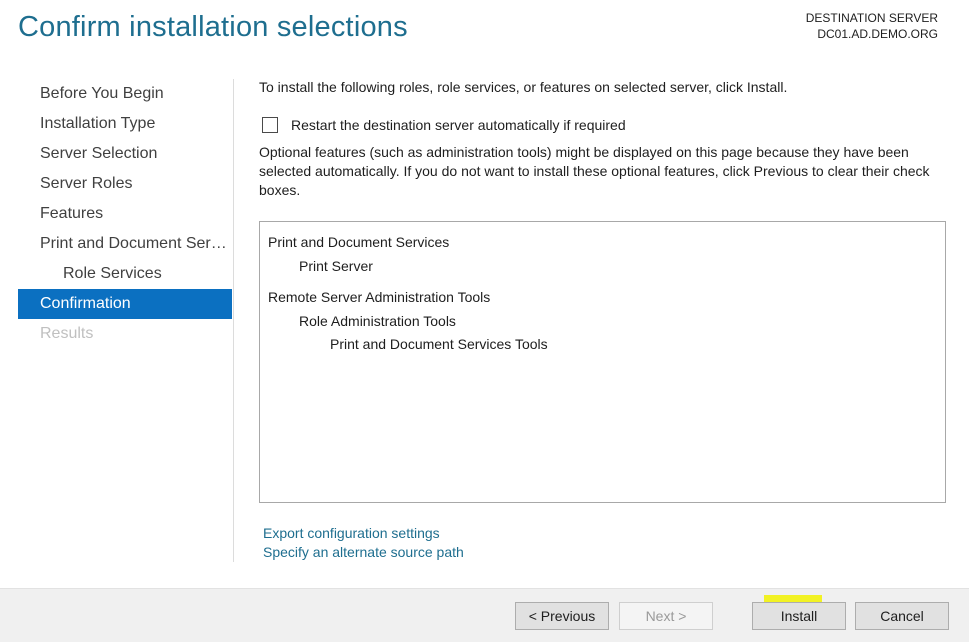  Describe the element at coordinates (125, 304) in the screenshot. I see `nav-item-confirmation: Confirmation` at that location.